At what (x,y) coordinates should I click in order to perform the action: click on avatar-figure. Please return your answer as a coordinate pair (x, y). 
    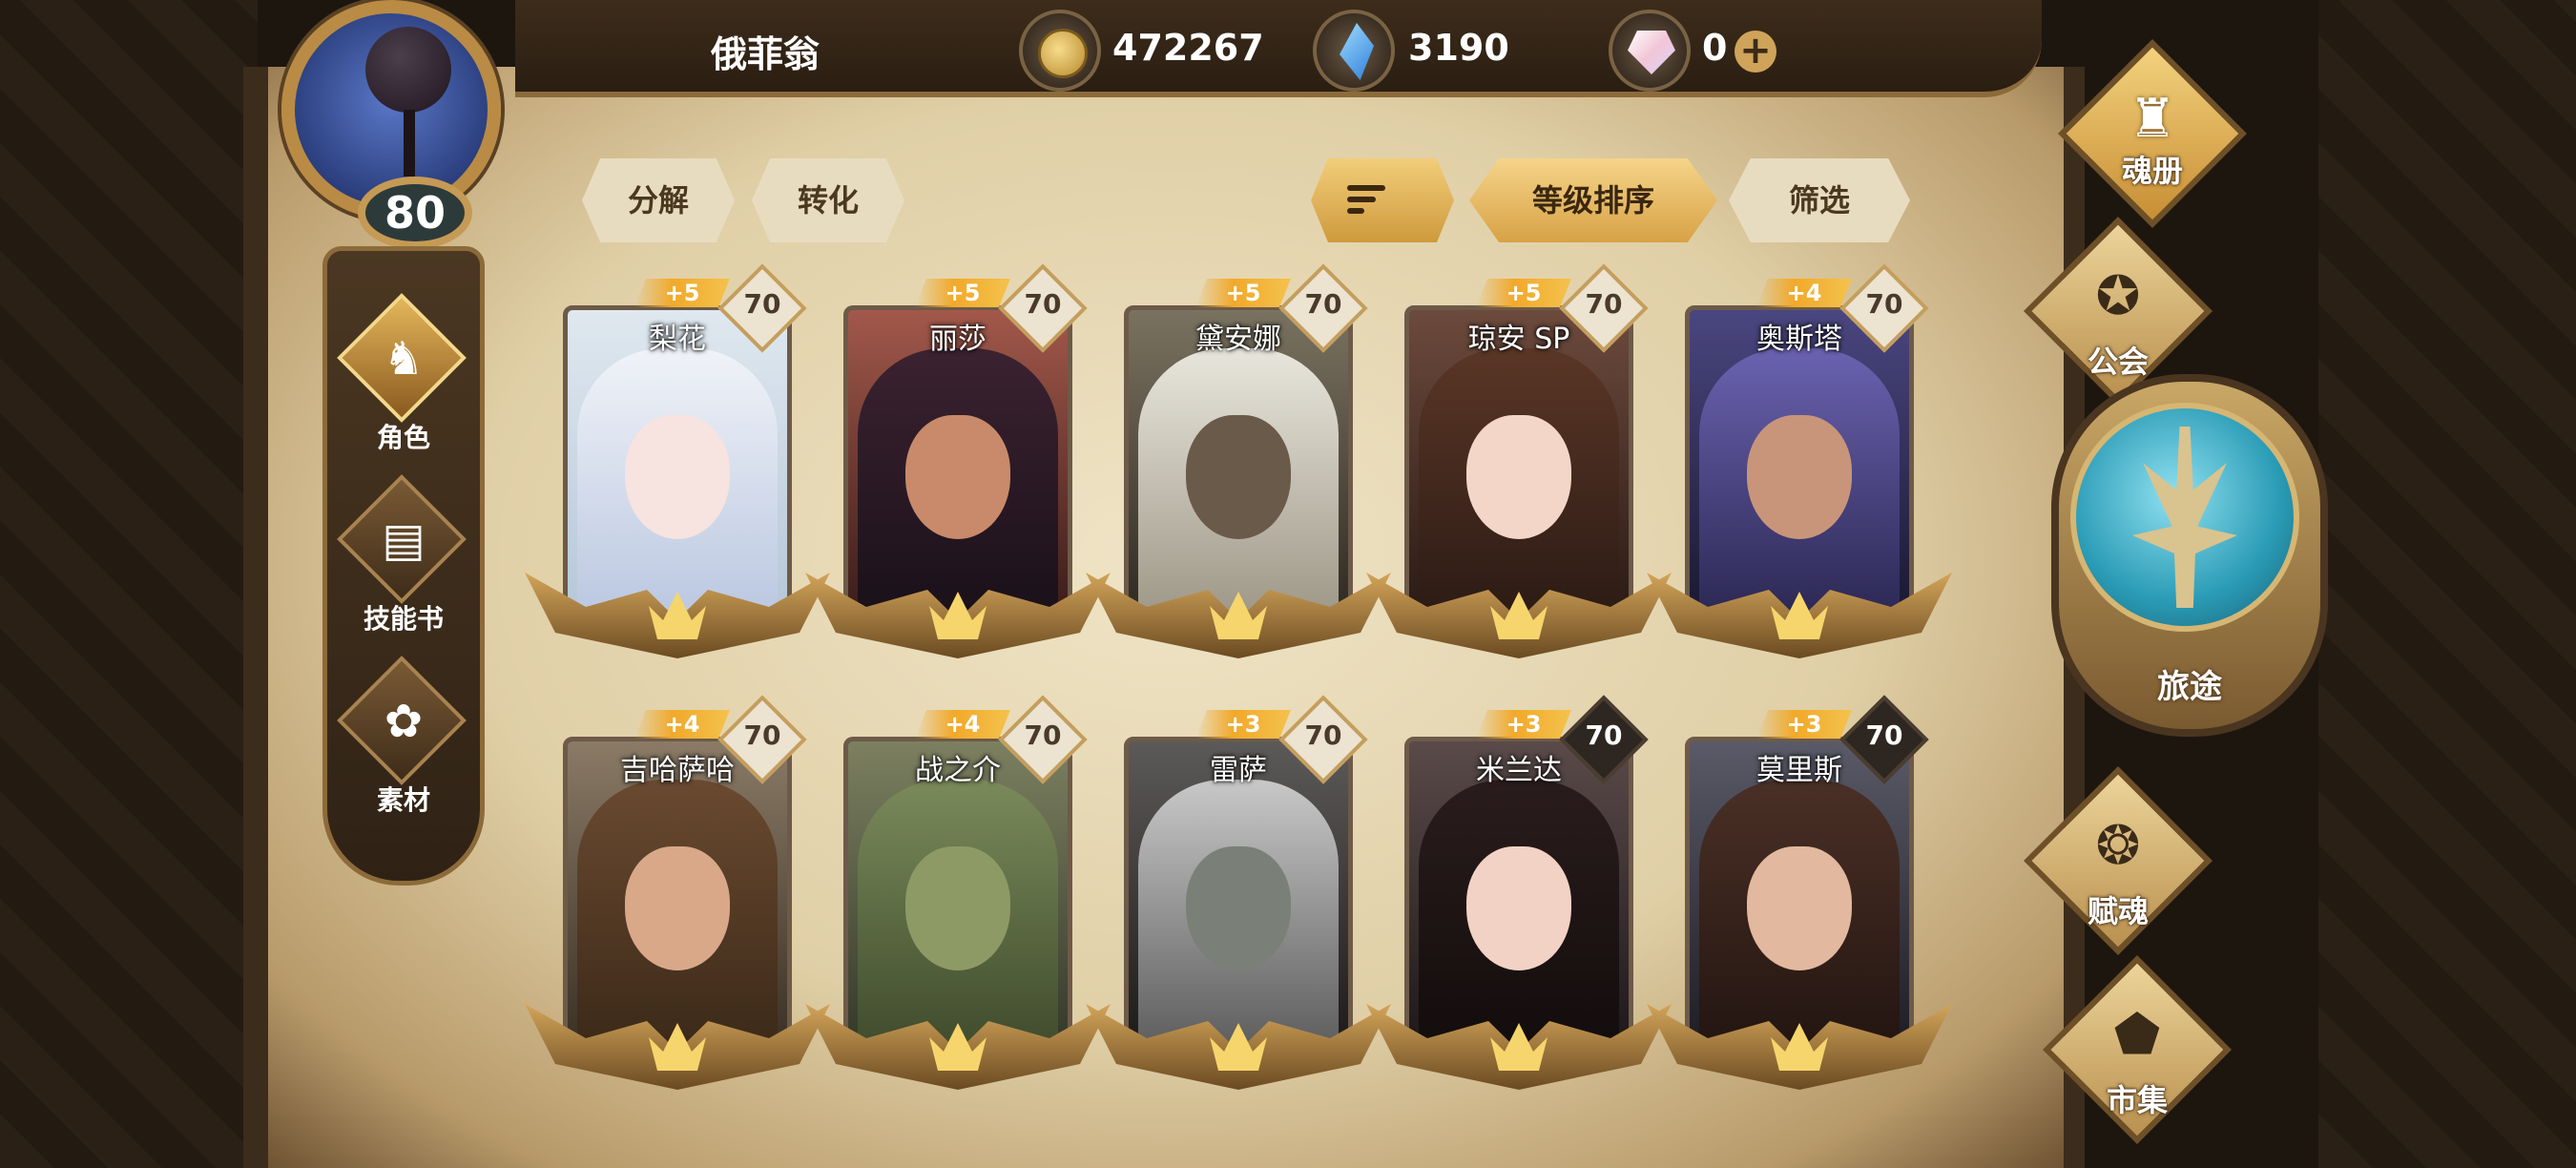
    Looking at the image, I should click on (408, 70).